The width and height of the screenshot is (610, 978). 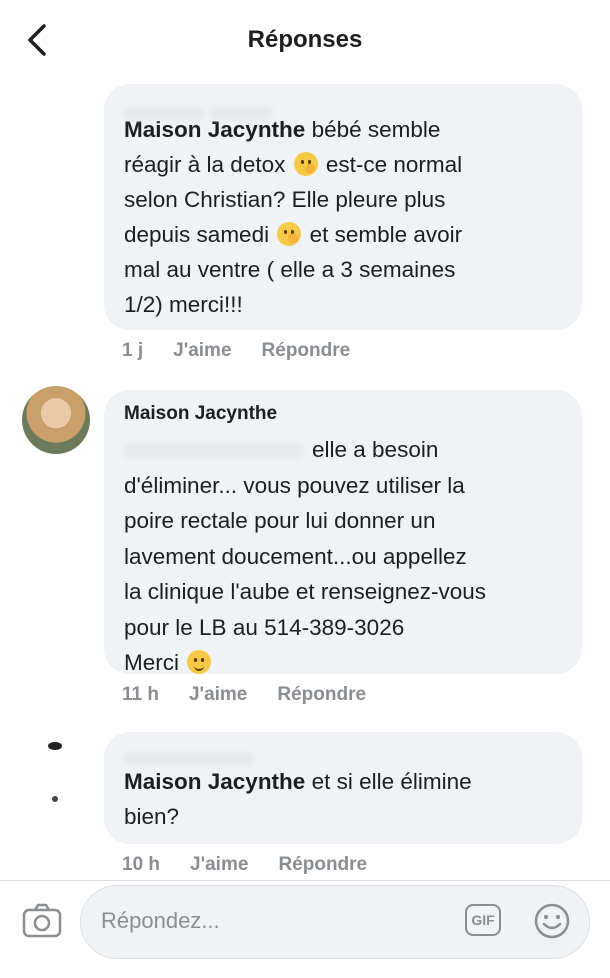 I want to click on comment-meta-1: 1 j J'aime Répondre, so click(x=251, y=351).